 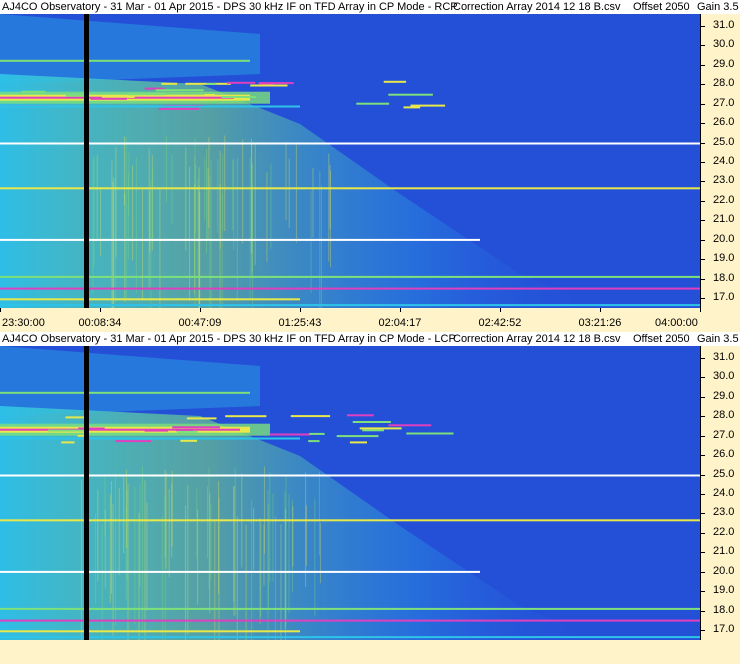 I want to click on rcp-ytick-label: 31.0, so click(x=724, y=24).